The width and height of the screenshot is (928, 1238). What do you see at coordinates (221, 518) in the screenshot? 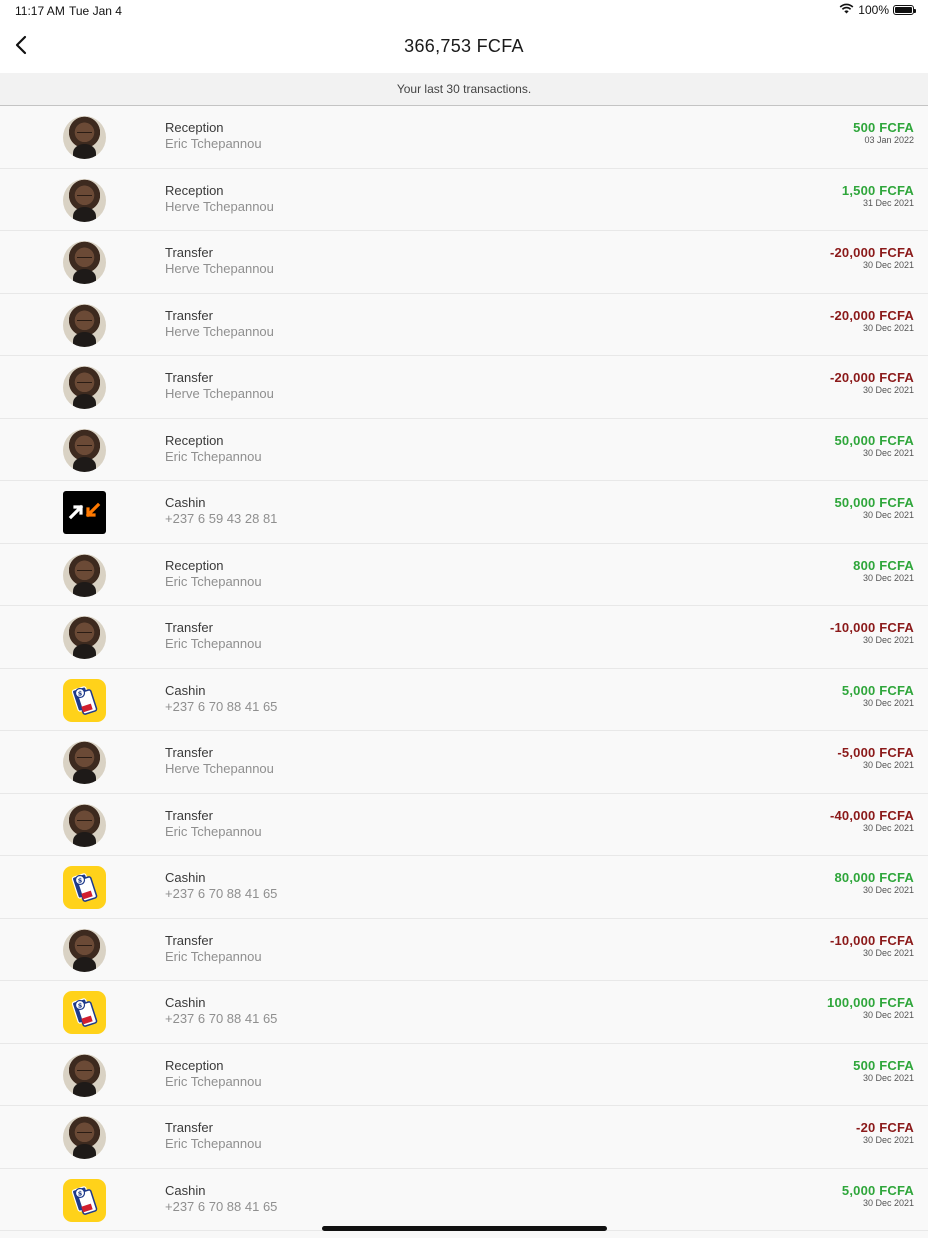
I see `transaction-party: +237 6 59 43 28 81` at bounding box center [221, 518].